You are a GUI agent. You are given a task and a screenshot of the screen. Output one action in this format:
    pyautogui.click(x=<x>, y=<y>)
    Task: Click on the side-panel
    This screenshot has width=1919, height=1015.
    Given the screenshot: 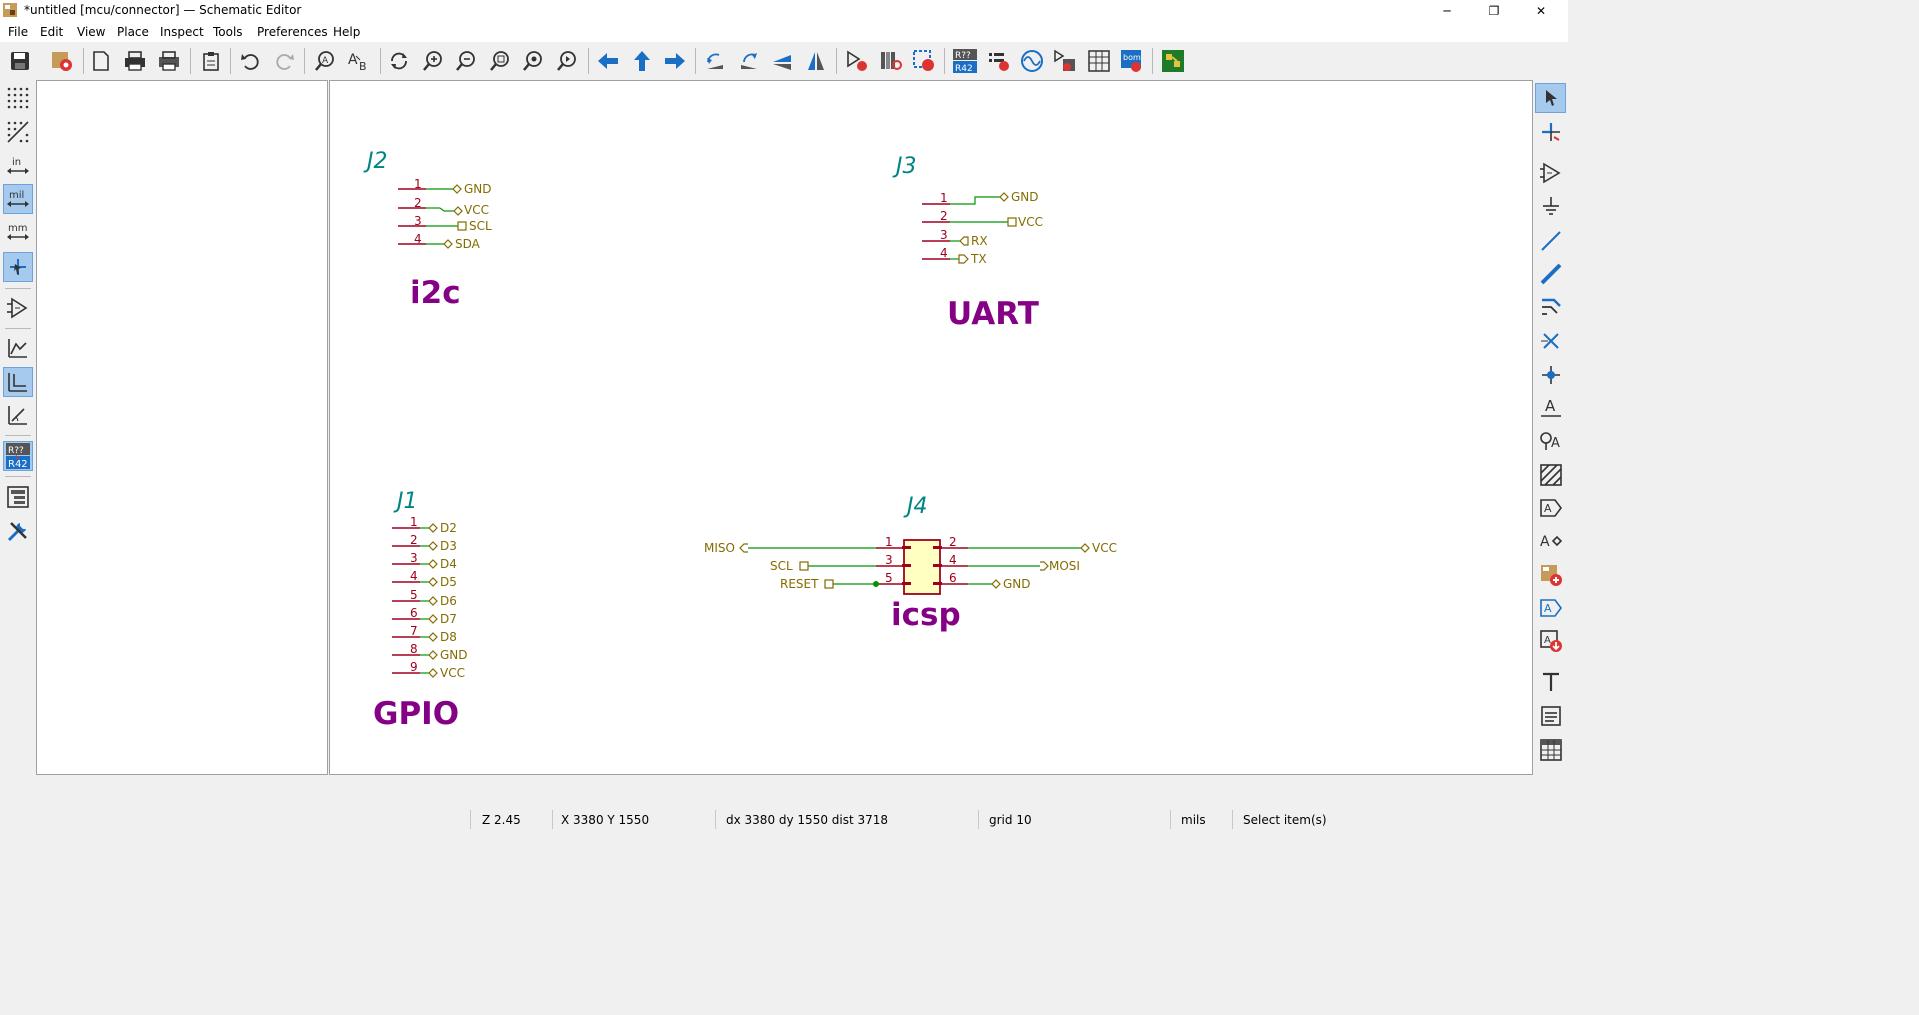 What is the action you would take?
    pyautogui.click(x=182, y=427)
    